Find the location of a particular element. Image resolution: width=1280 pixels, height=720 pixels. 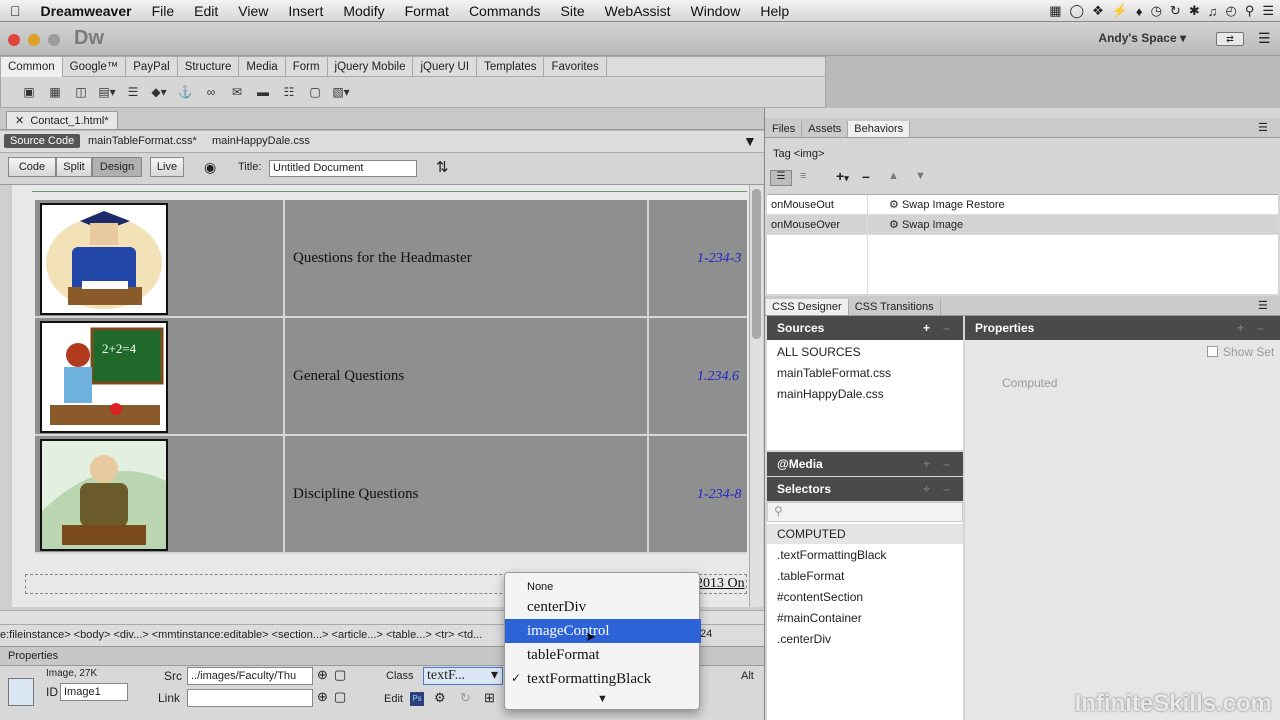

source-item: ALL SOURCES is located at coordinates (819, 352).